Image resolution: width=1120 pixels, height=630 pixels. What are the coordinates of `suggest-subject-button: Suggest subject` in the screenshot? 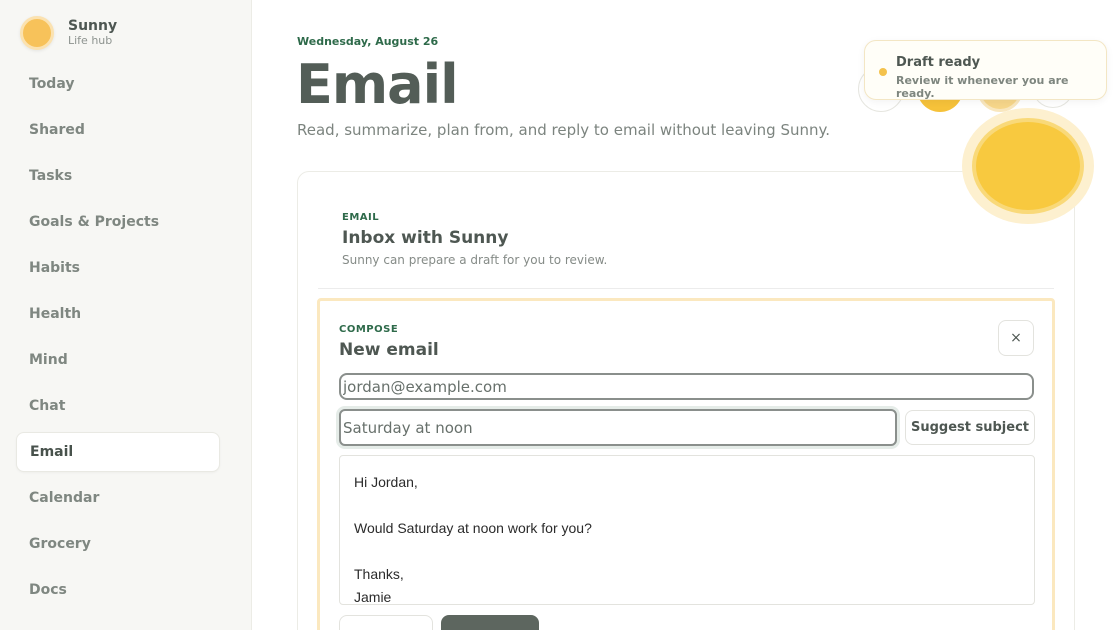 It's located at (970, 427).